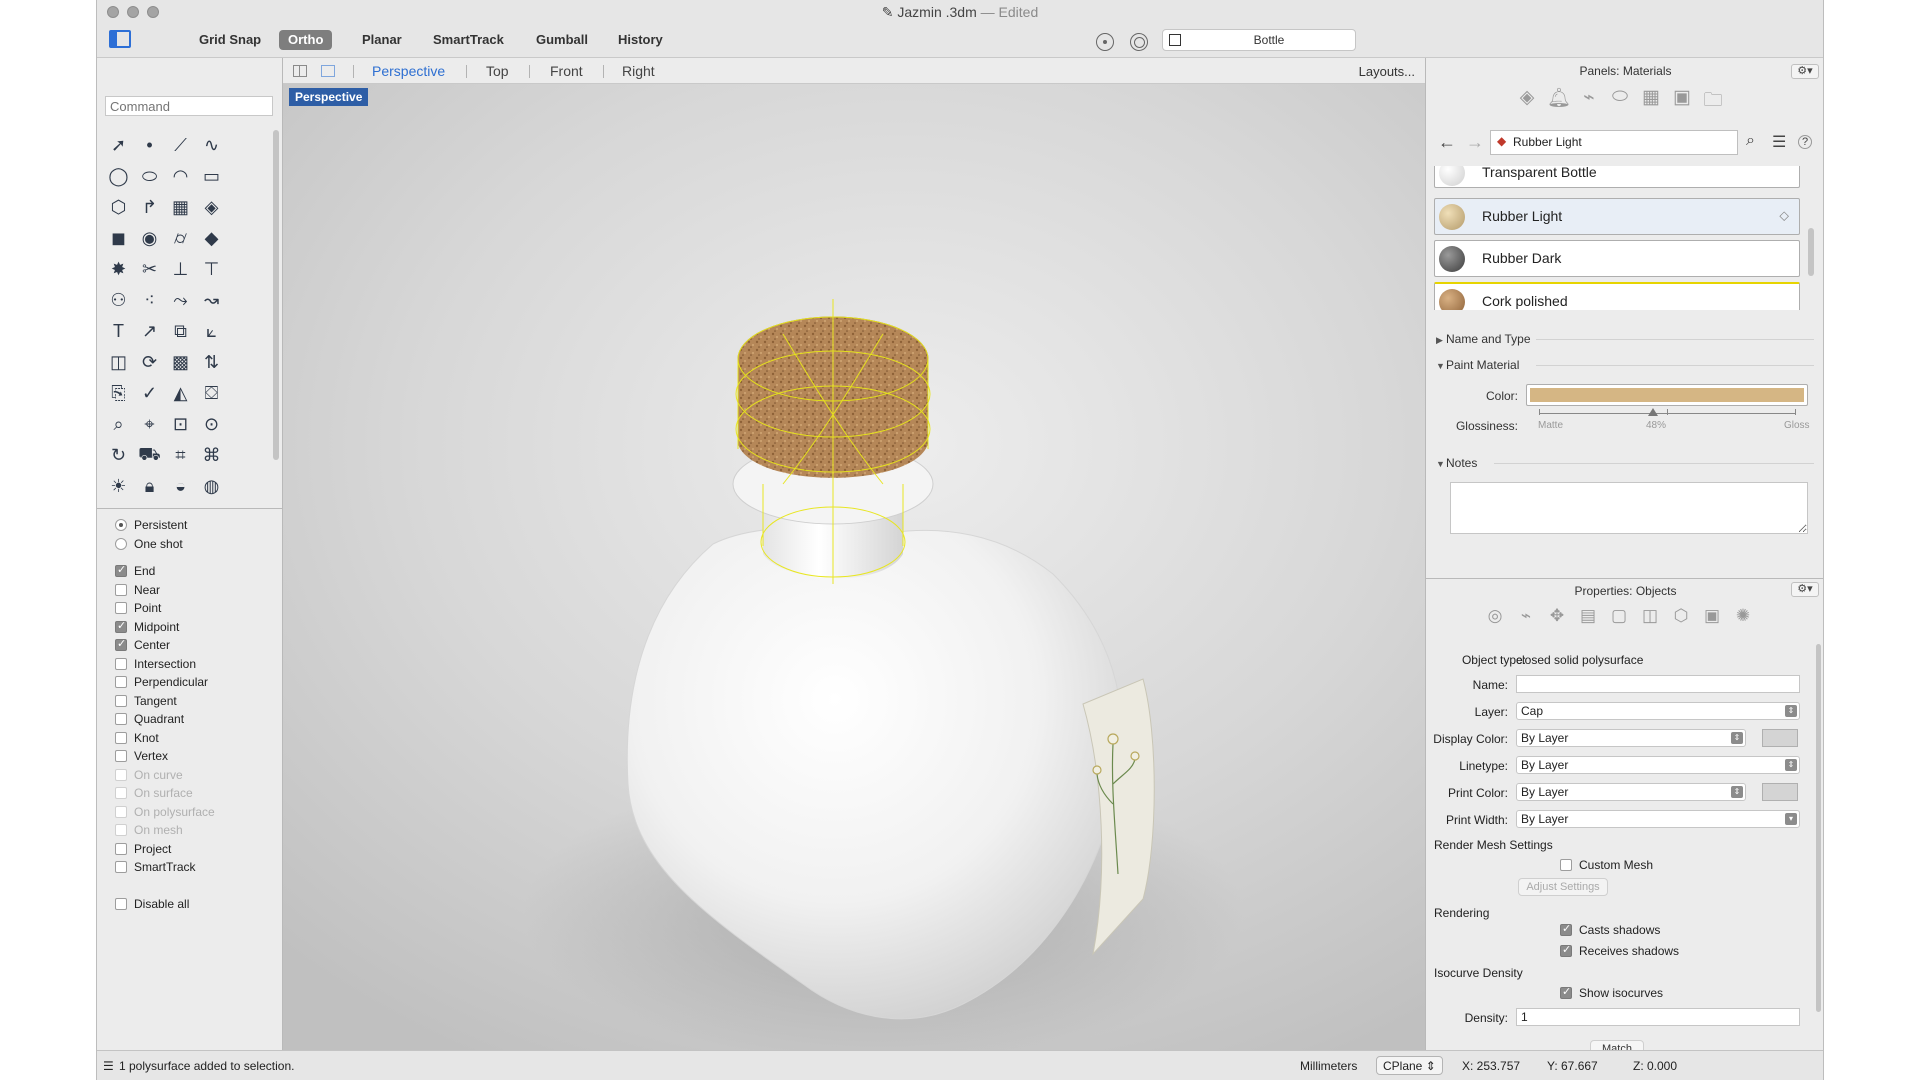 Image resolution: width=1920 pixels, height=1080 pixels. Describe the element at coordinates (121, 570) in the screenshot. I see `end-checkbox` at that location.